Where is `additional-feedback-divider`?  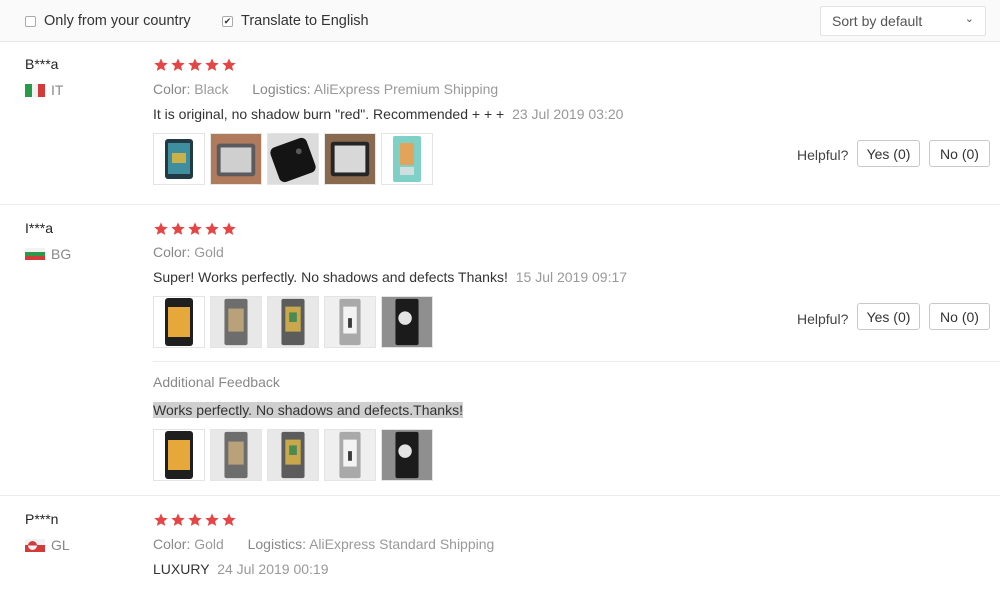 additional-feedback-divider is located at coordinates (576, 361).